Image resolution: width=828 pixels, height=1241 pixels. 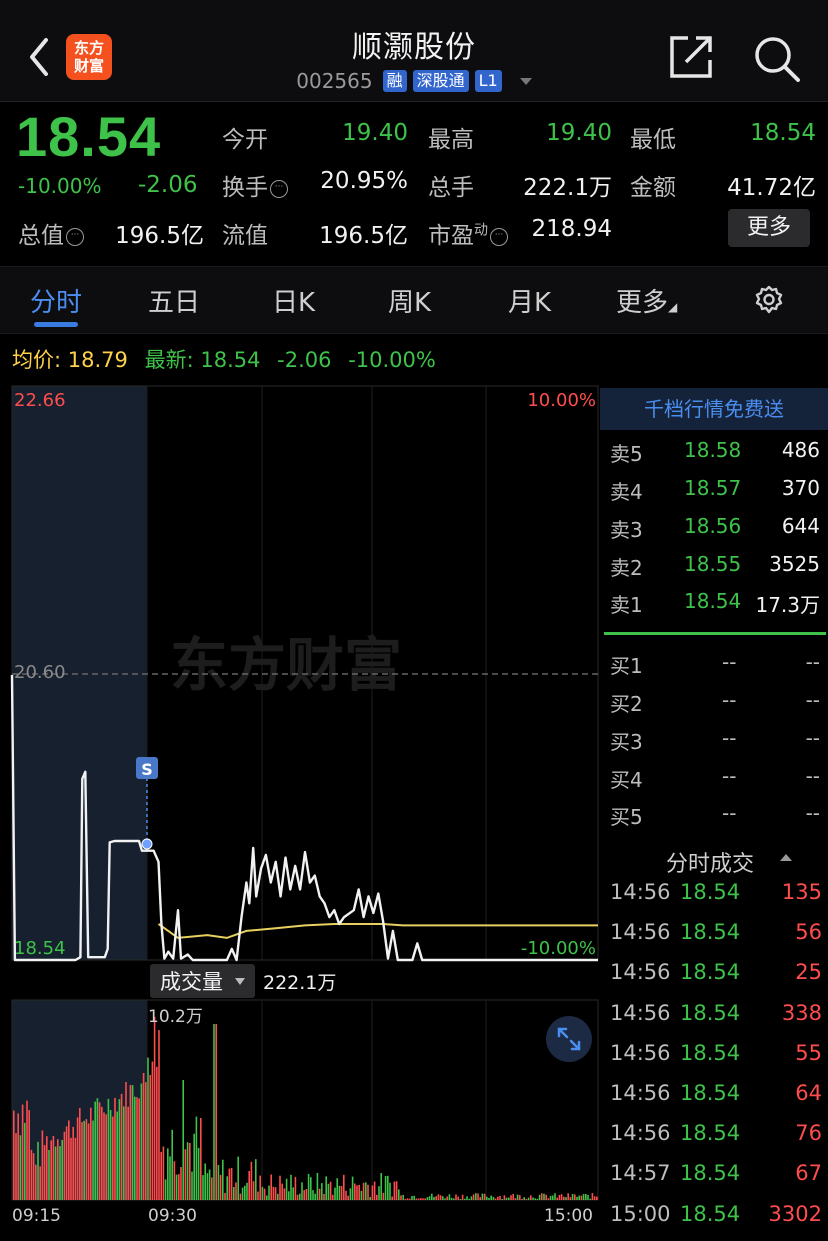 I want to click on trade-row: 14:56 18.54 55, so click(x=716, y=1056).